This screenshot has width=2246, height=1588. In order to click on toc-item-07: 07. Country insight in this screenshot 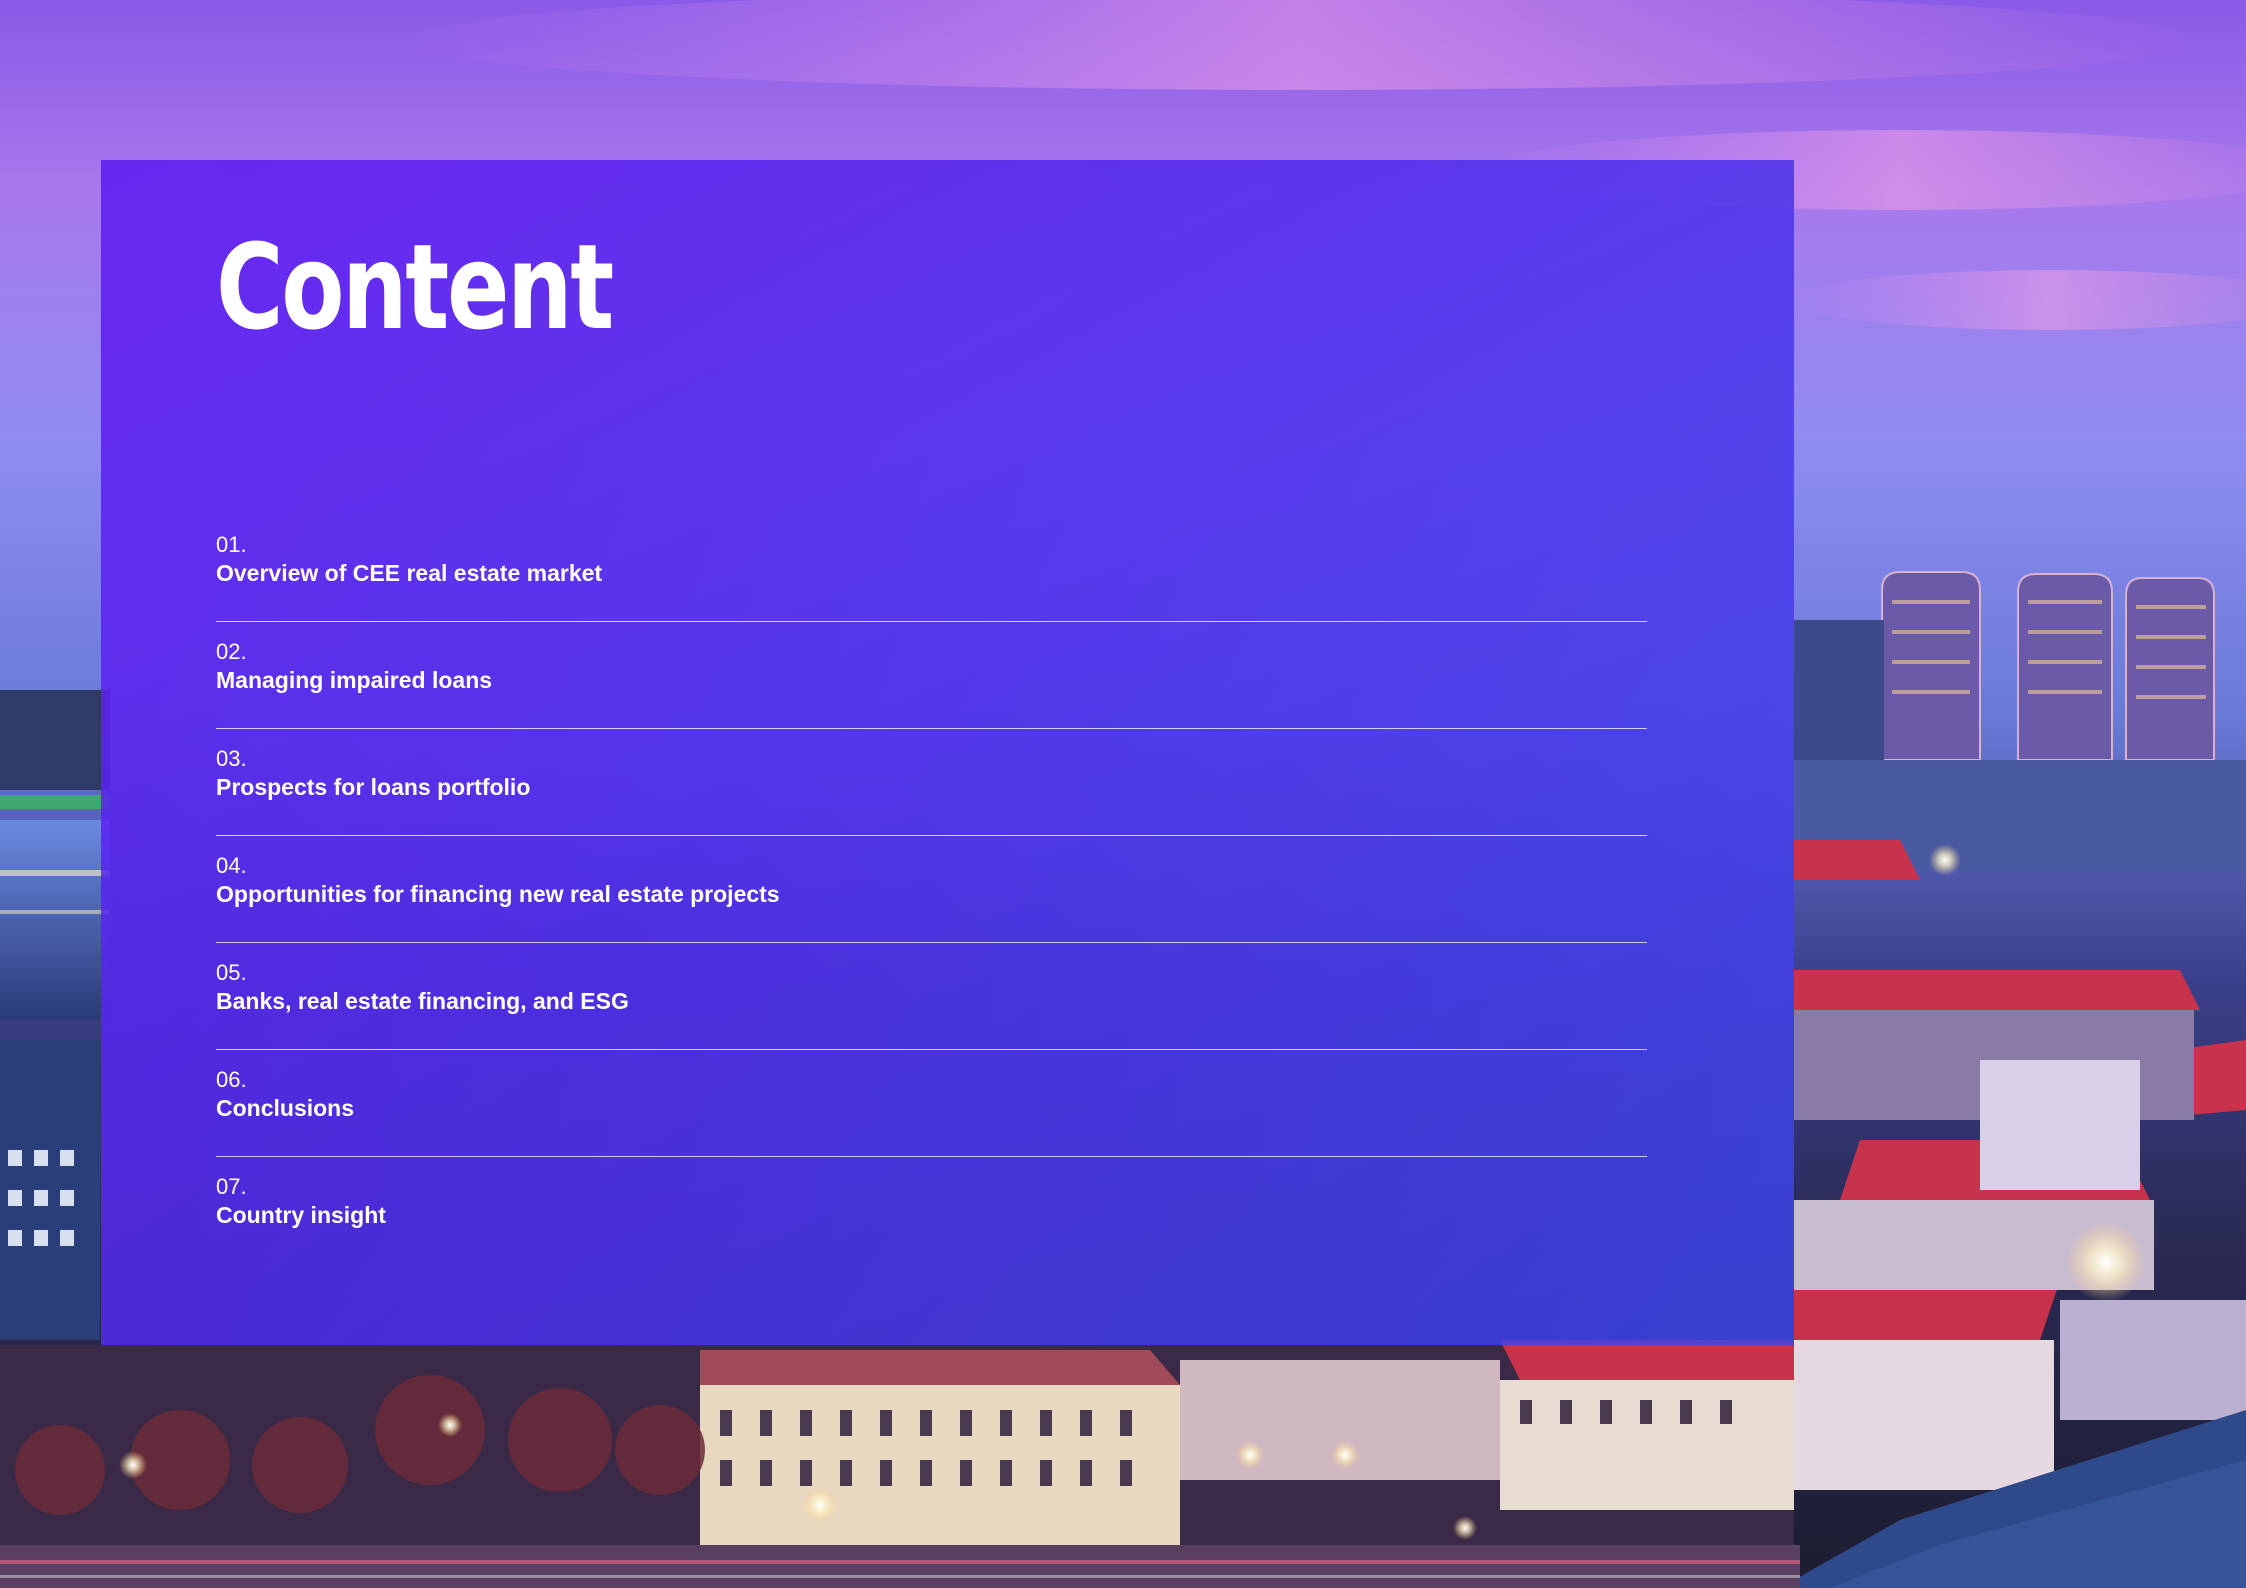, I will do `click(931, 1220)`.